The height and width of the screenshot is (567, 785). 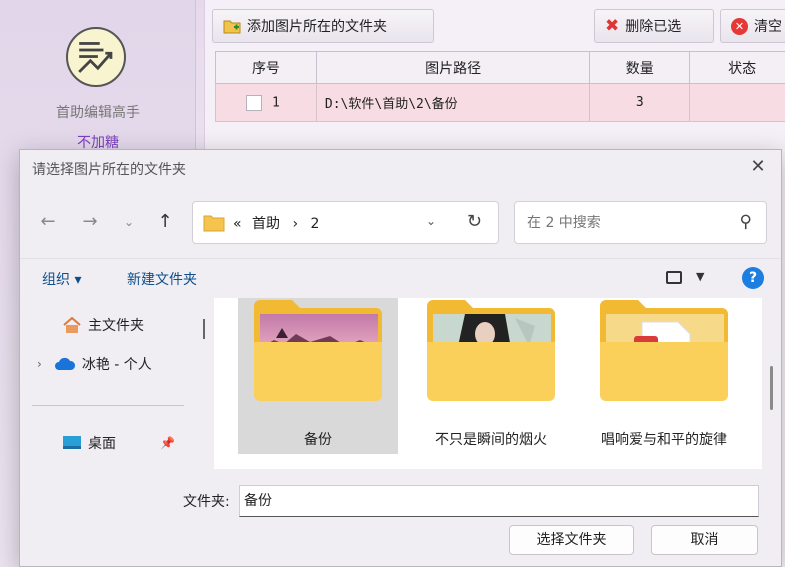 I want to click on help-icon: ?, so click(x=753, y=278).